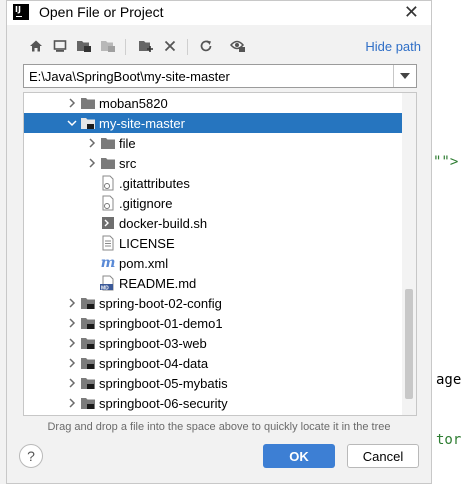  Describe the element at coordinates (146, 46) in the screenshot. I see `new-folder-icon` at that location.